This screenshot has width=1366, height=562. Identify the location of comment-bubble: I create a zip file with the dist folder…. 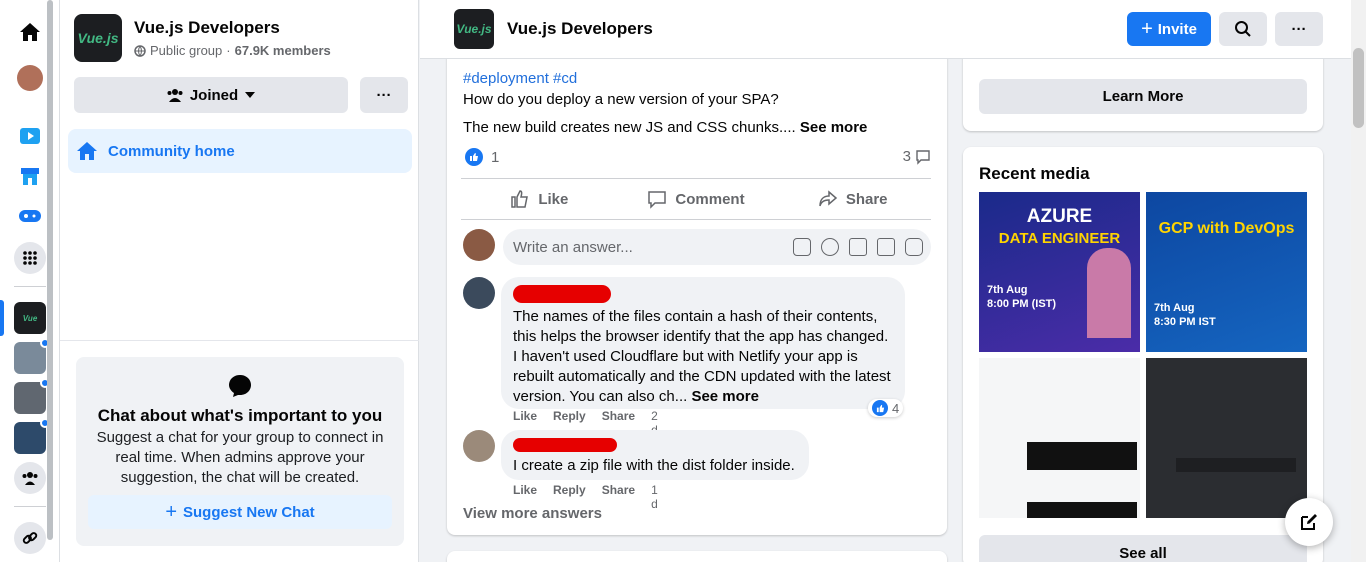
(655, 455).